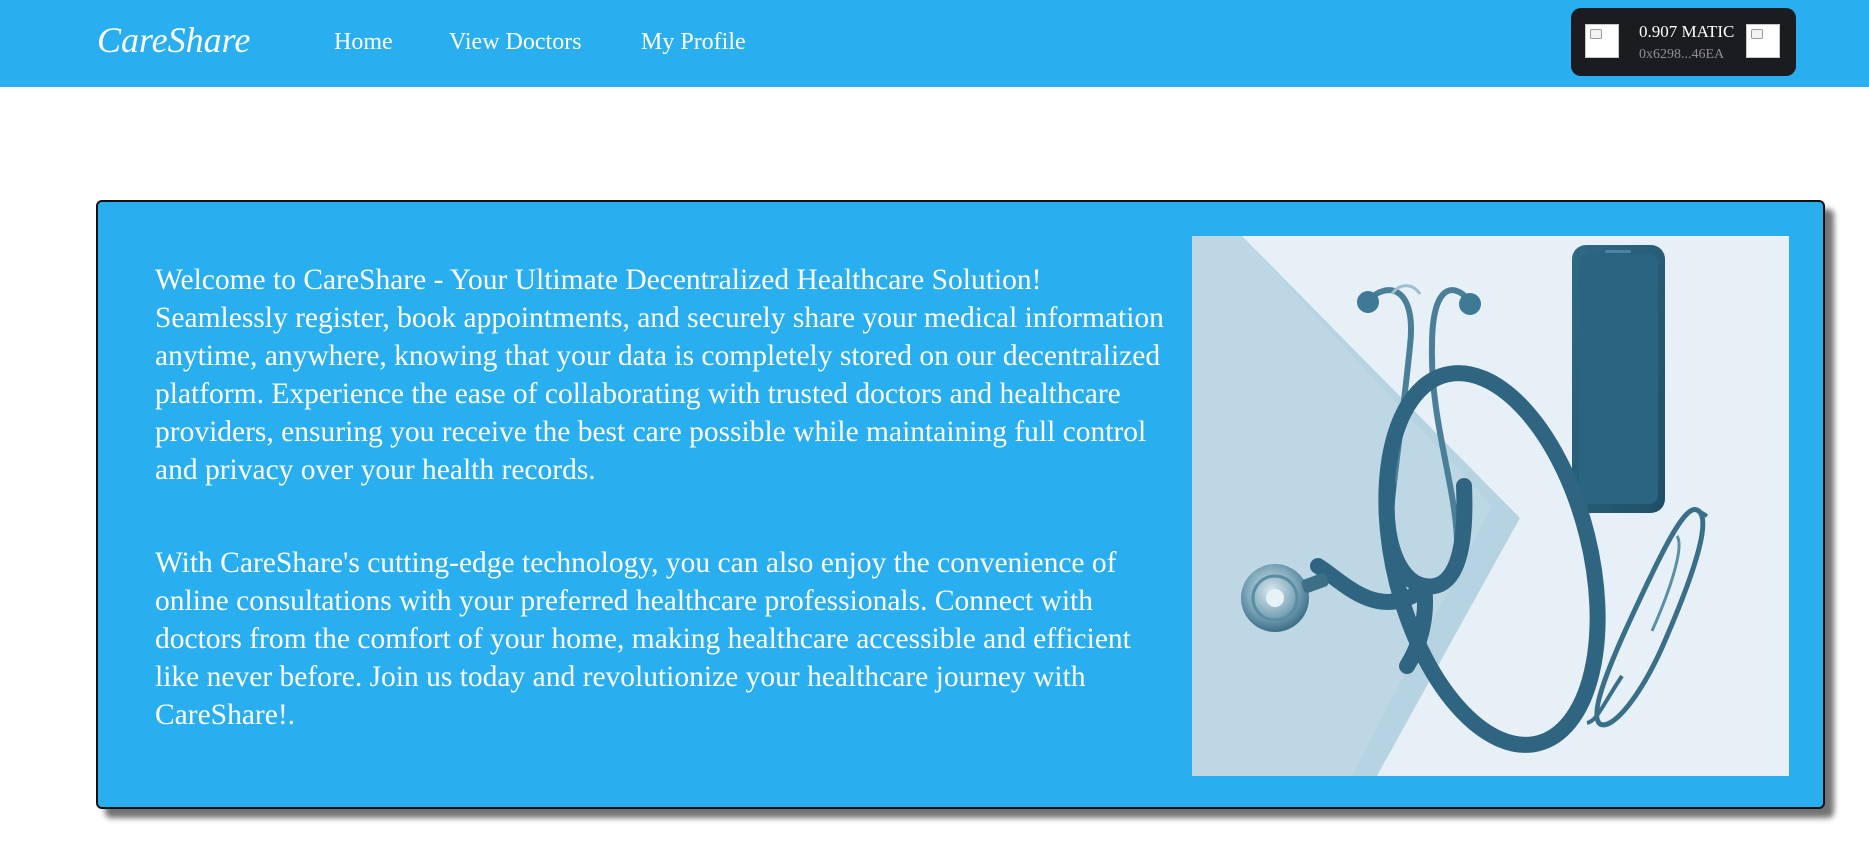  I want to click on account-broken-image-icon, so click(1763, 41).